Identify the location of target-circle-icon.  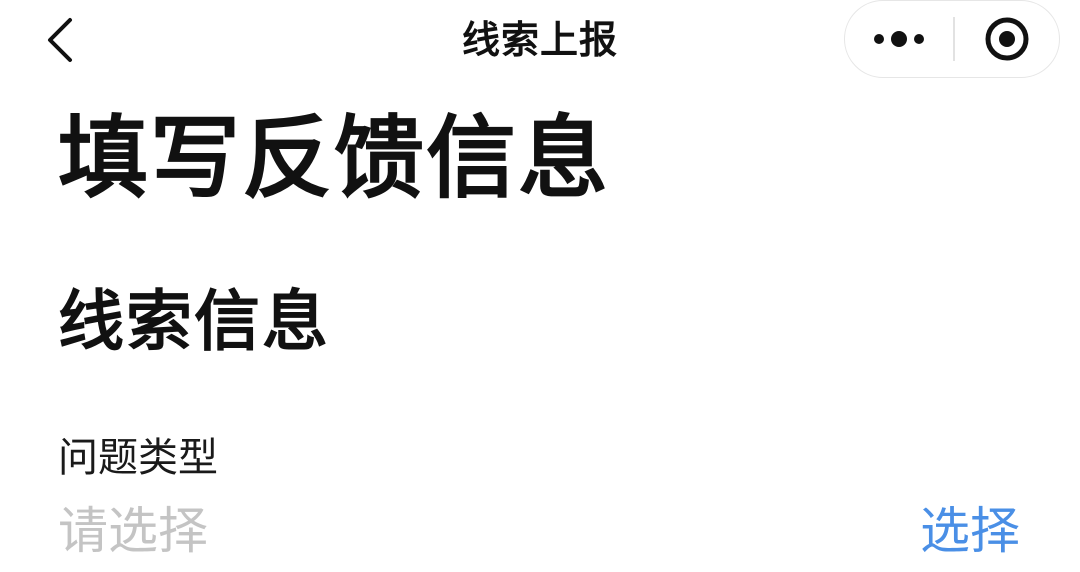
(1007, 39).